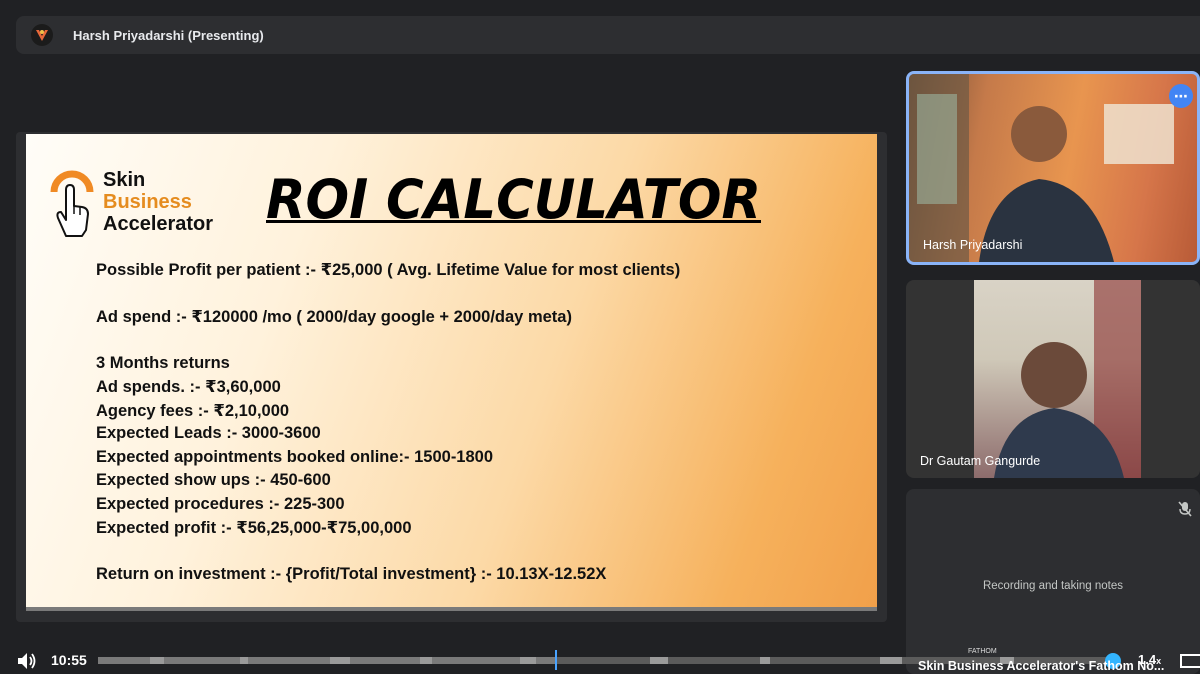  Describe the element at coordinates (513, 199) in the screenshot. I see `slide-title: ROI CALCULATOR` at that location.